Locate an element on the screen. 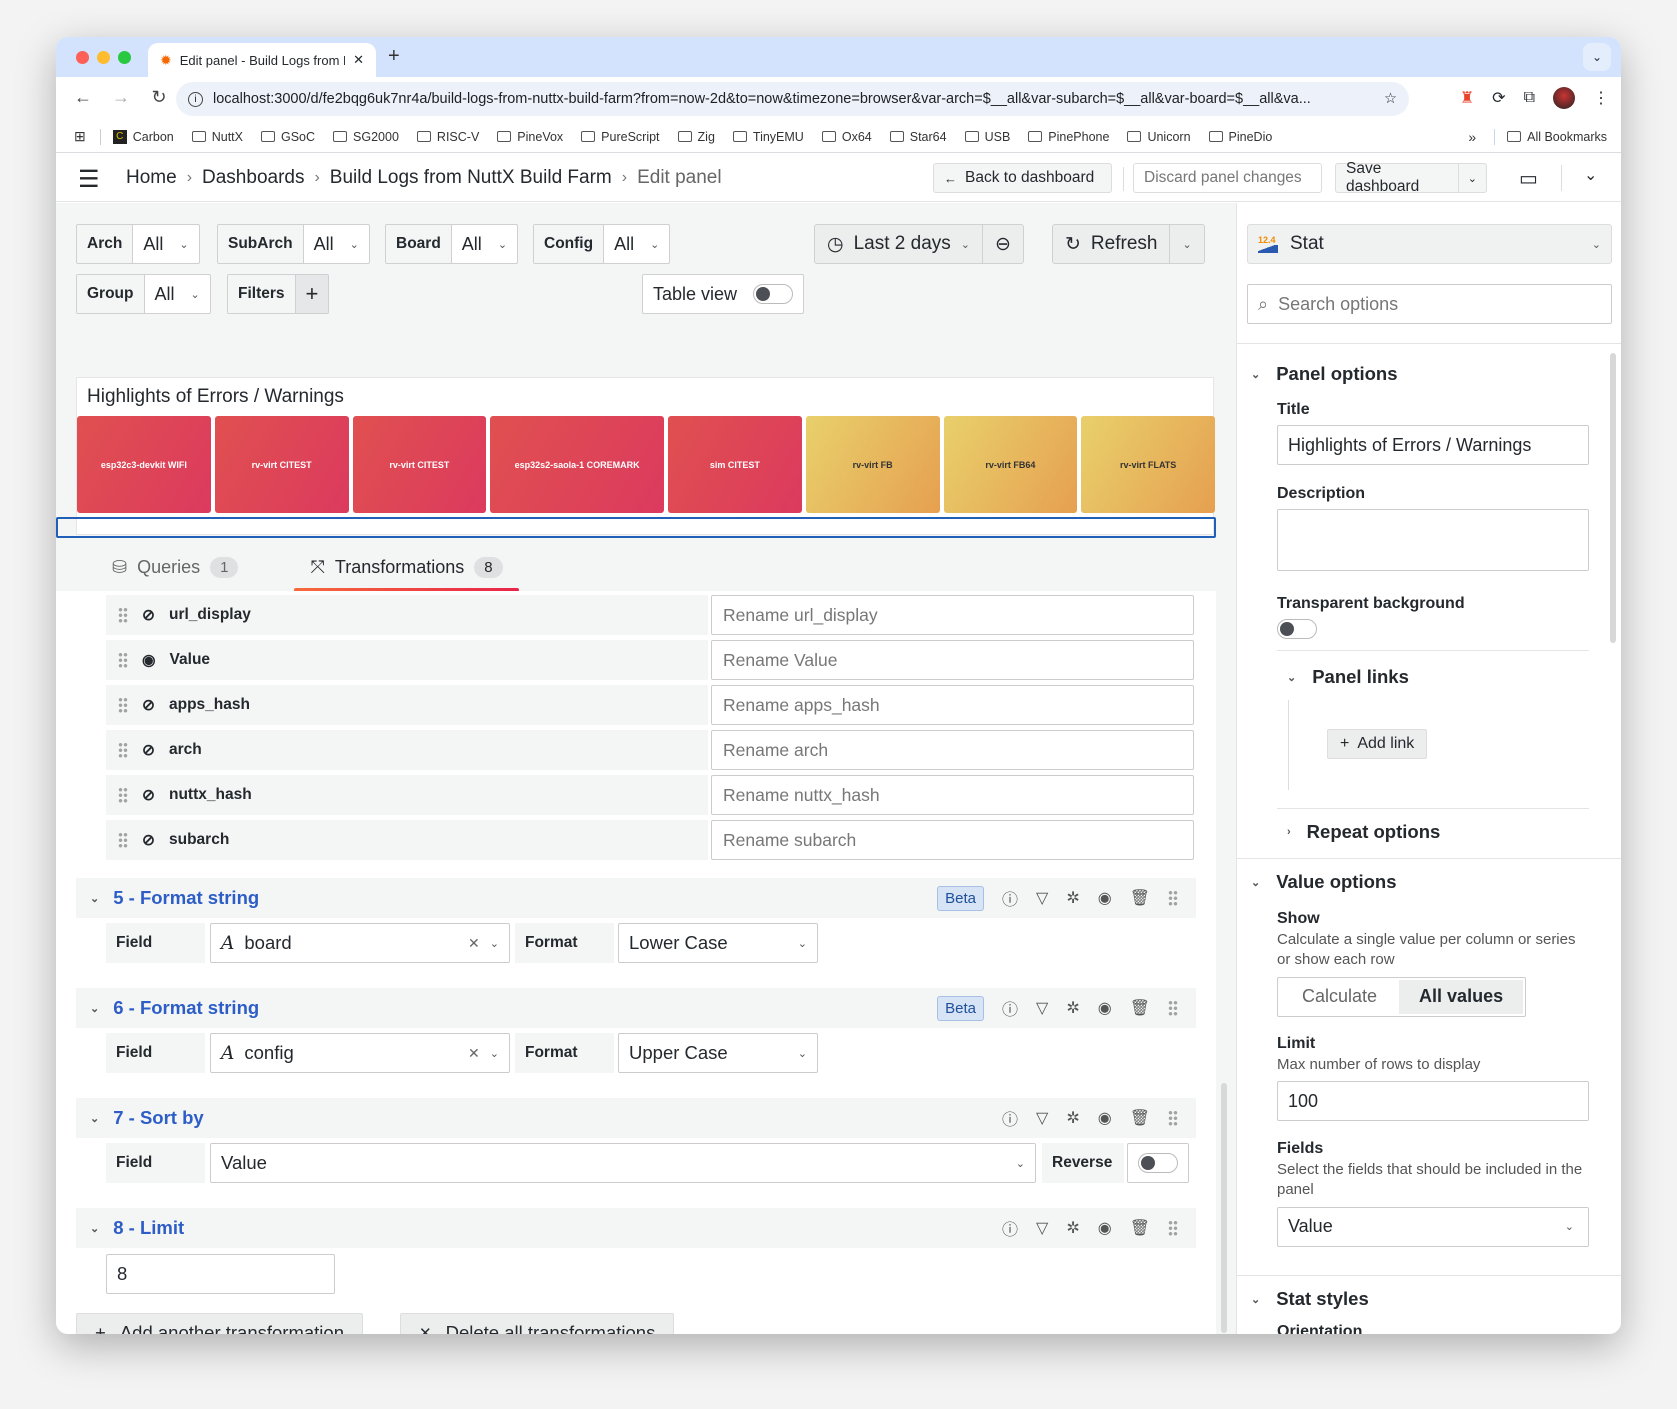  bookmark-folder: Ox64 is located at coordinates (846, 137).